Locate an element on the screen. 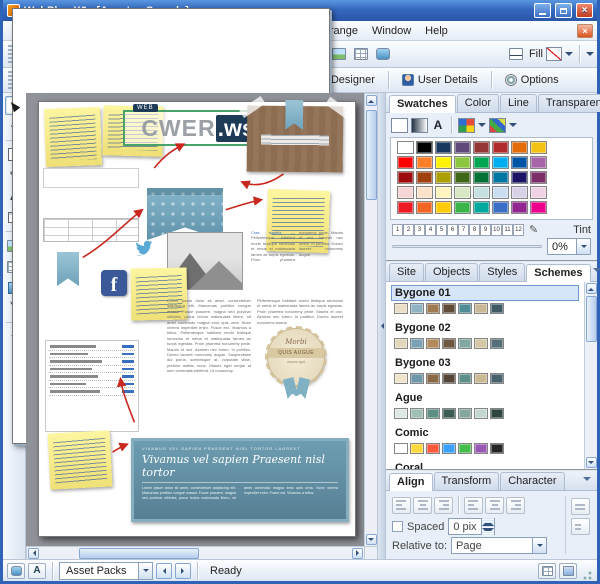 The width and height of the screenshot is (600, 584). tab-schemes: Schemes is located at coordinates (558, 273).